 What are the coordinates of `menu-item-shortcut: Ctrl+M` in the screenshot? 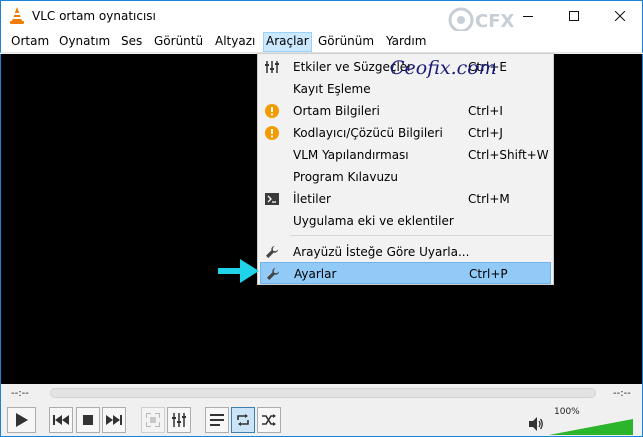 It's located at (489, 199).